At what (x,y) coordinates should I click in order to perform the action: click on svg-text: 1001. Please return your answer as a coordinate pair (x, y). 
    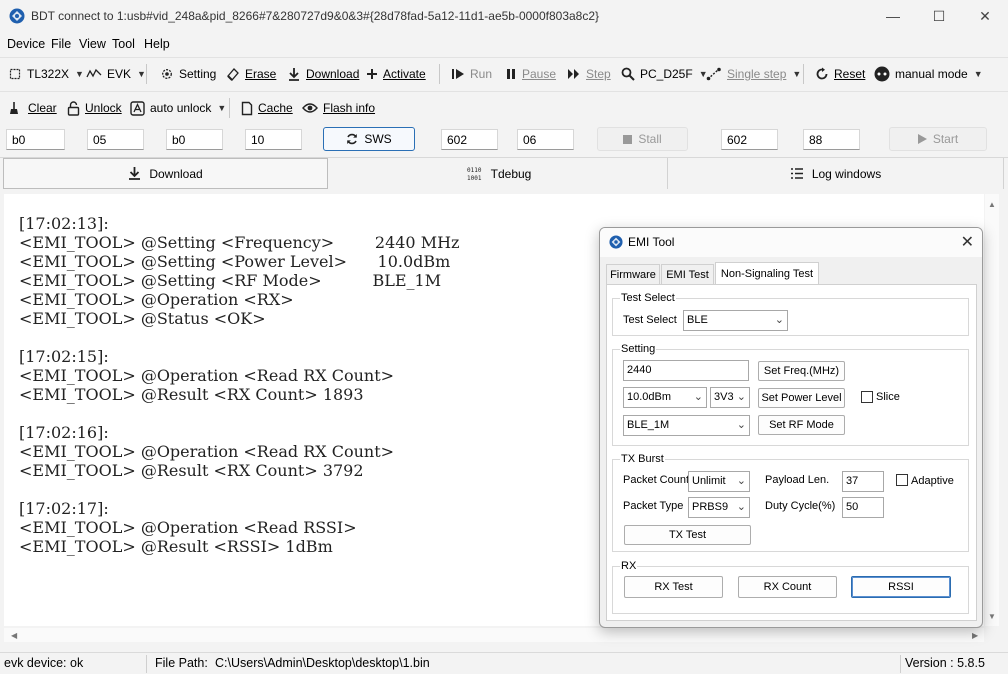
    Looking at the image, I should click on (474, 178).